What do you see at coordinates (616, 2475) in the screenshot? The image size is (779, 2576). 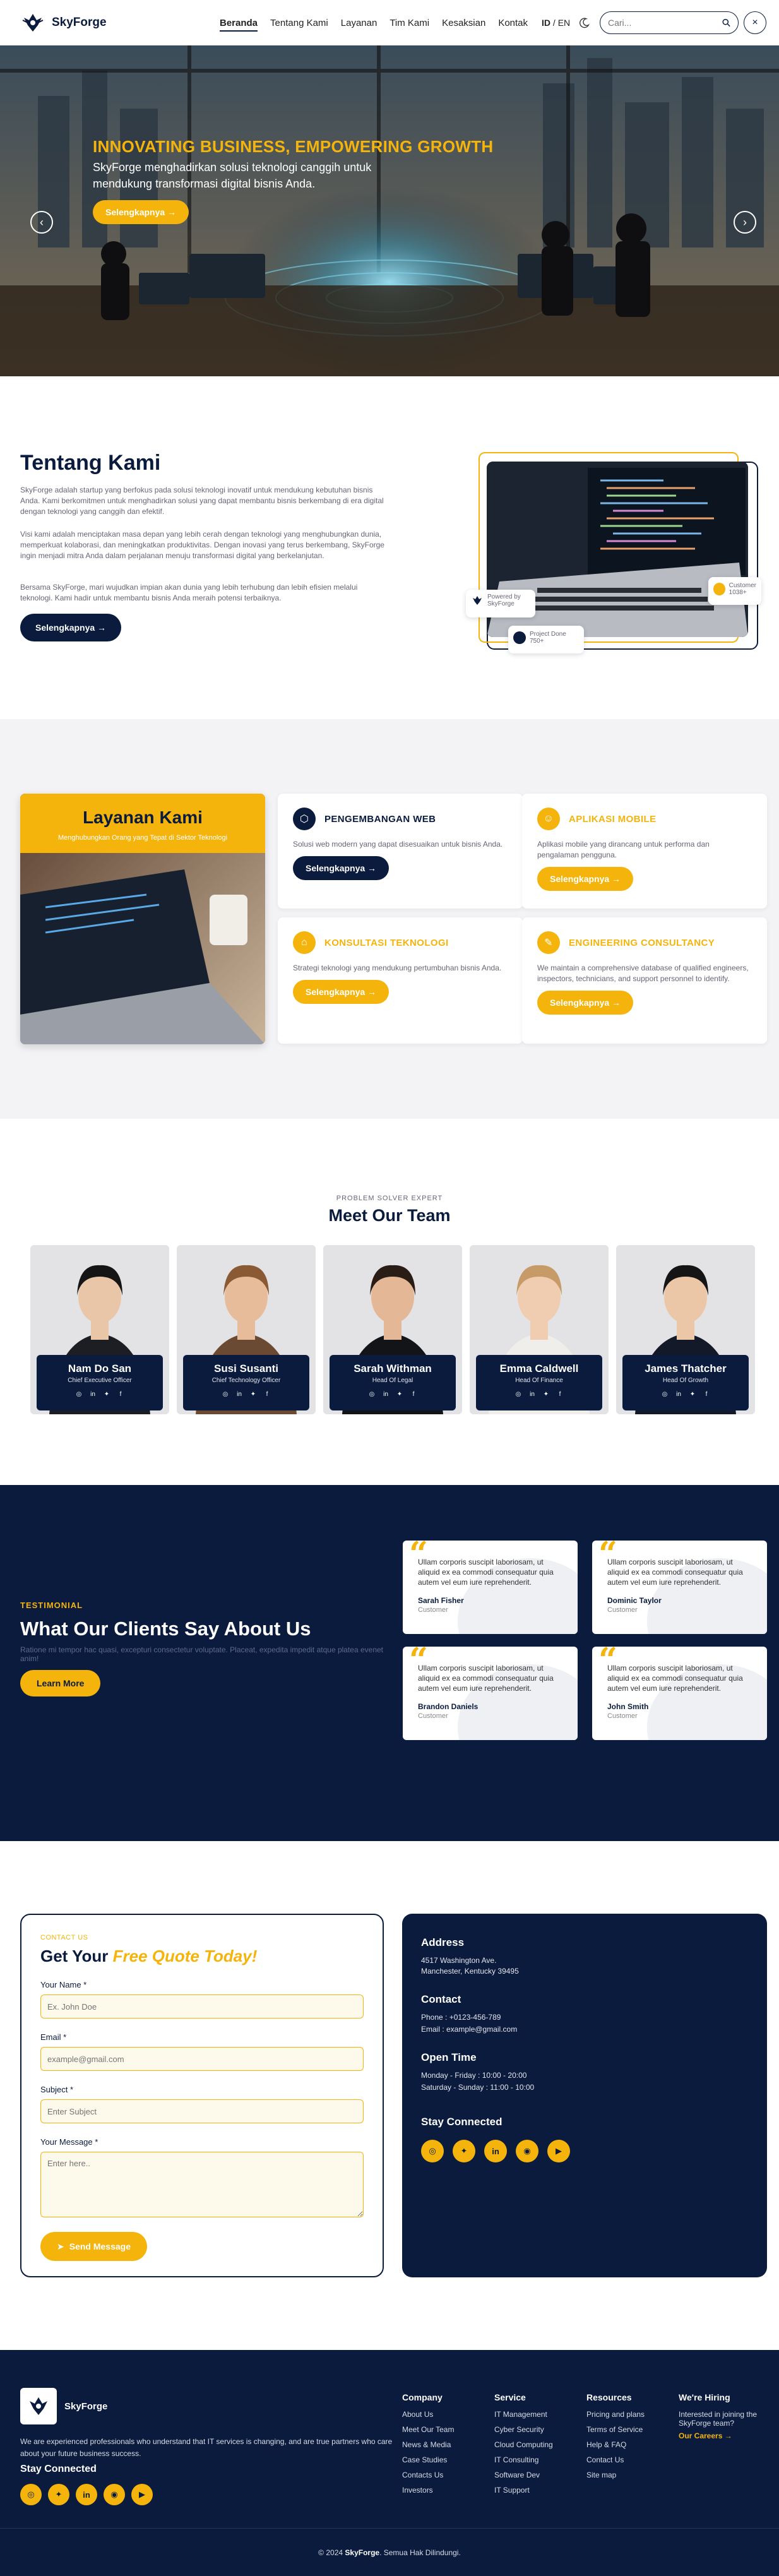 I see `footer-link: Site map` at bounding box center [616, 2475].